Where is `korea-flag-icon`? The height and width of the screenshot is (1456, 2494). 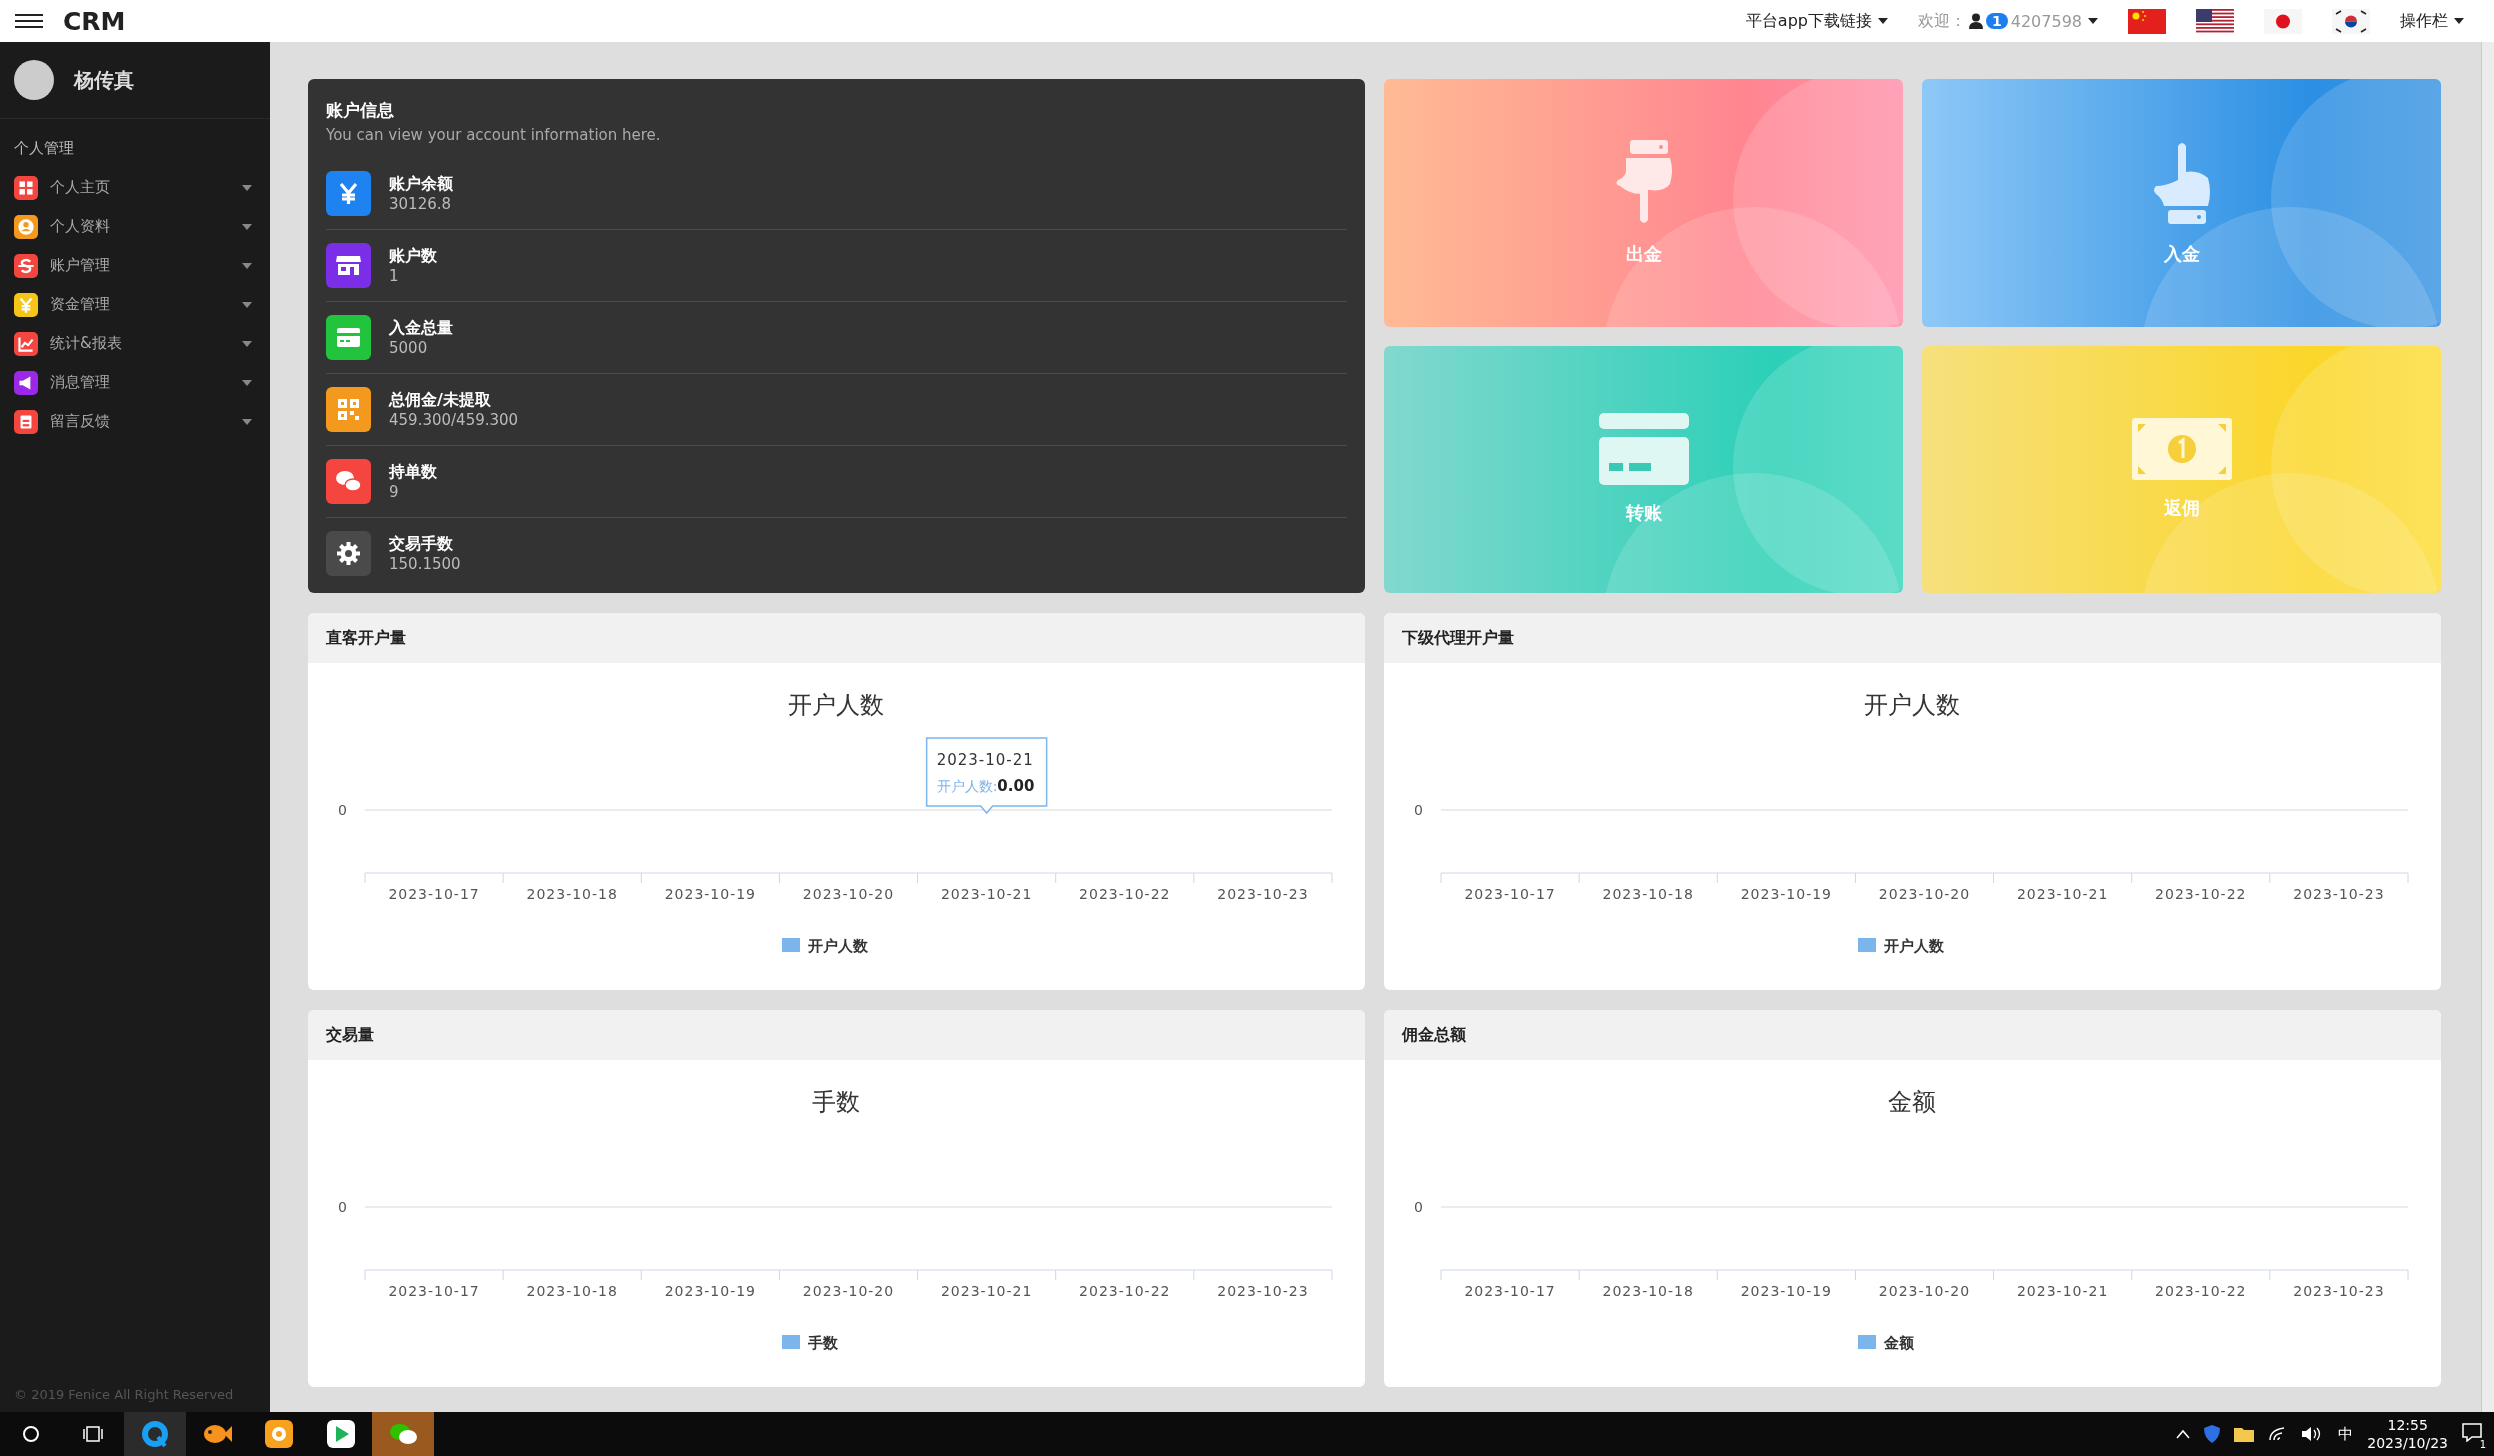
korea-flag-icon is located at coordinates (2351, 21).